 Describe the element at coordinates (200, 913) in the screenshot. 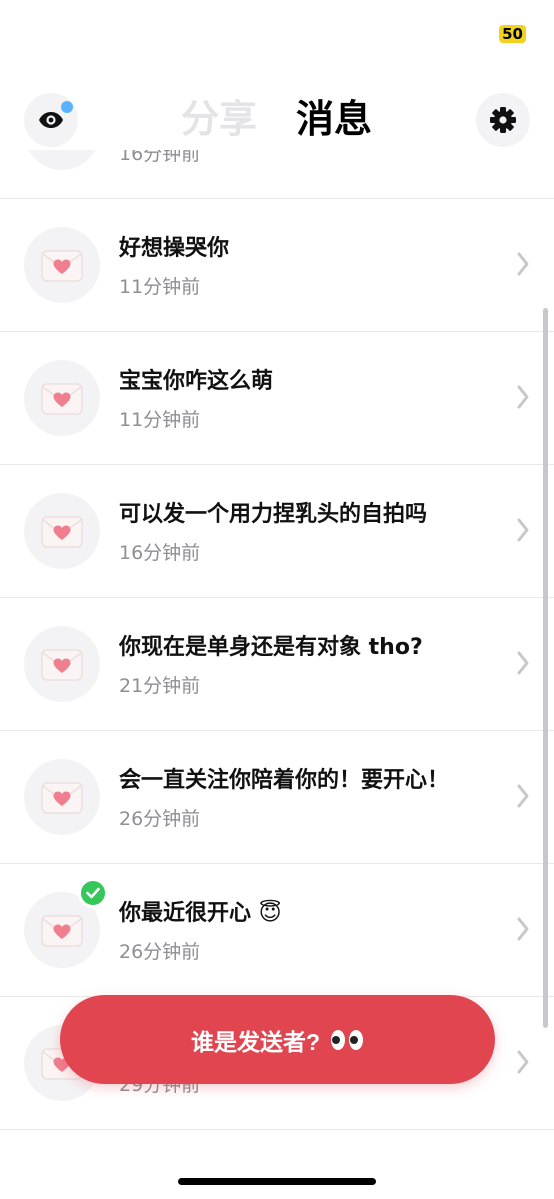

I see `message-title: 你最近很开心 😇` at that location.